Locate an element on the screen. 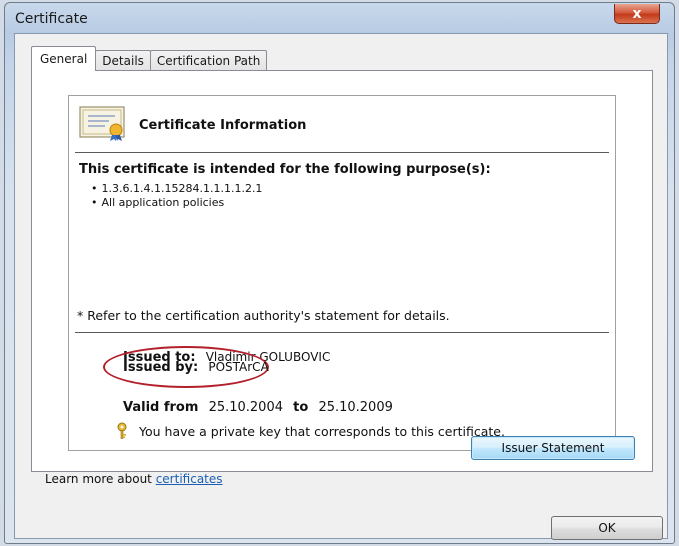 This screenshot has height=546, width=679. valid-to-value: 25.10.2009 is located at coordinates (355, 407).